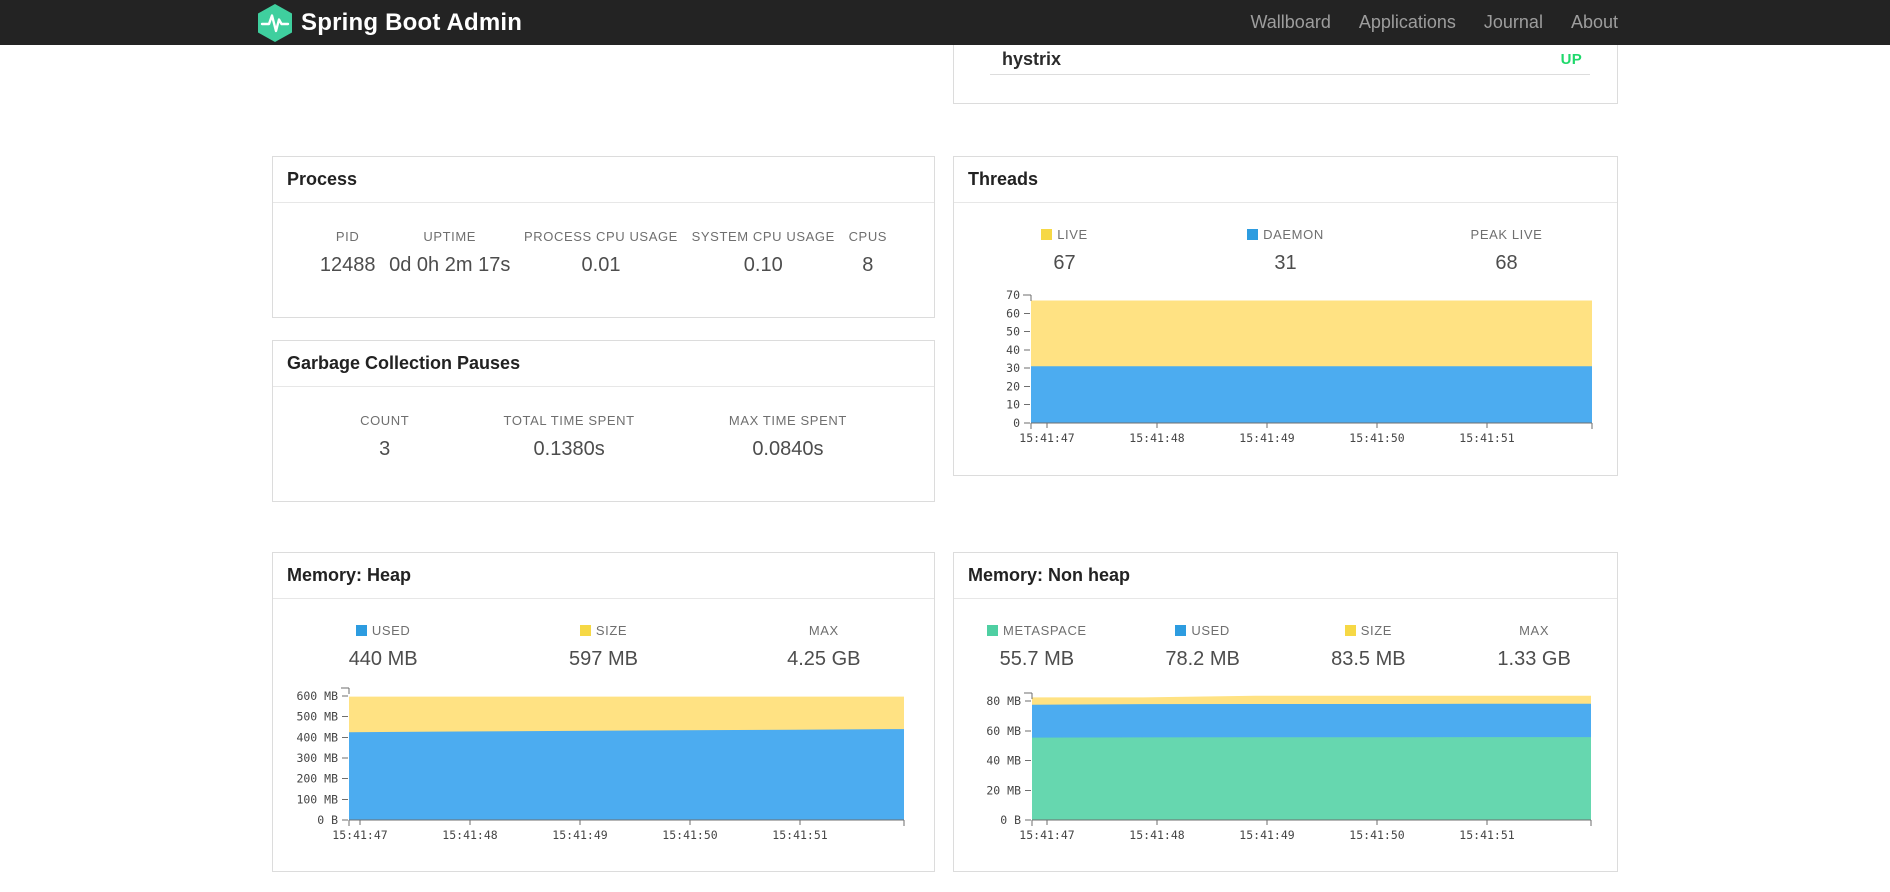  I want to click on svg-text: 600 MB, so click(317, 696).